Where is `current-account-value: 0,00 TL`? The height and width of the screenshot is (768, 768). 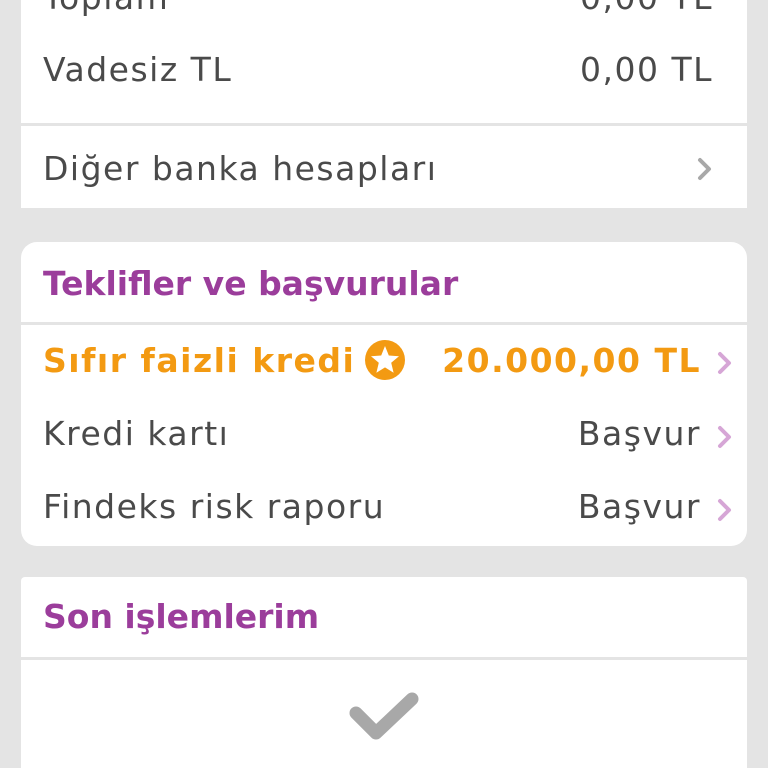 current-account-value: 0,00 TL is located at coordinates (646, 69).